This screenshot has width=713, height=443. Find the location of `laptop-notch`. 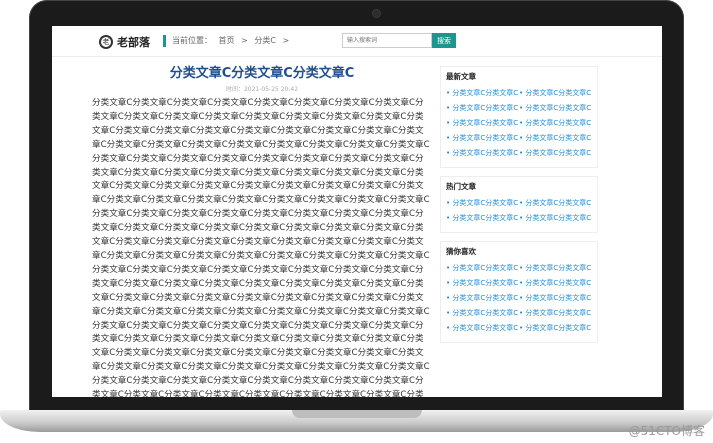

laptop-notch is located at coordinates (357, 414).